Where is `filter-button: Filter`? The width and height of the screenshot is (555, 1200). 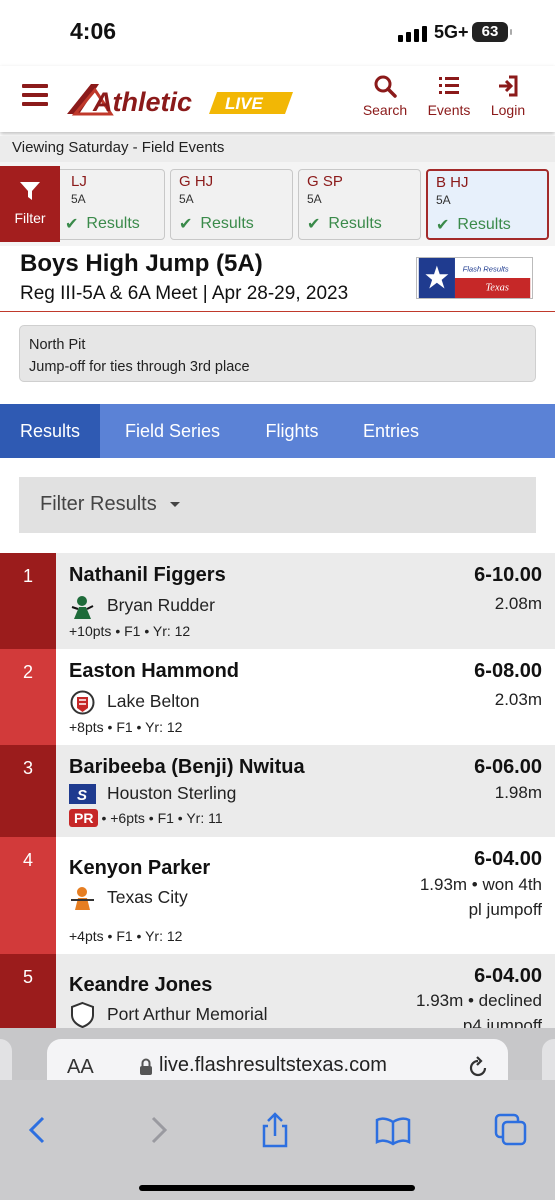 filter-button: Filter is located at coordinates (30, 204).